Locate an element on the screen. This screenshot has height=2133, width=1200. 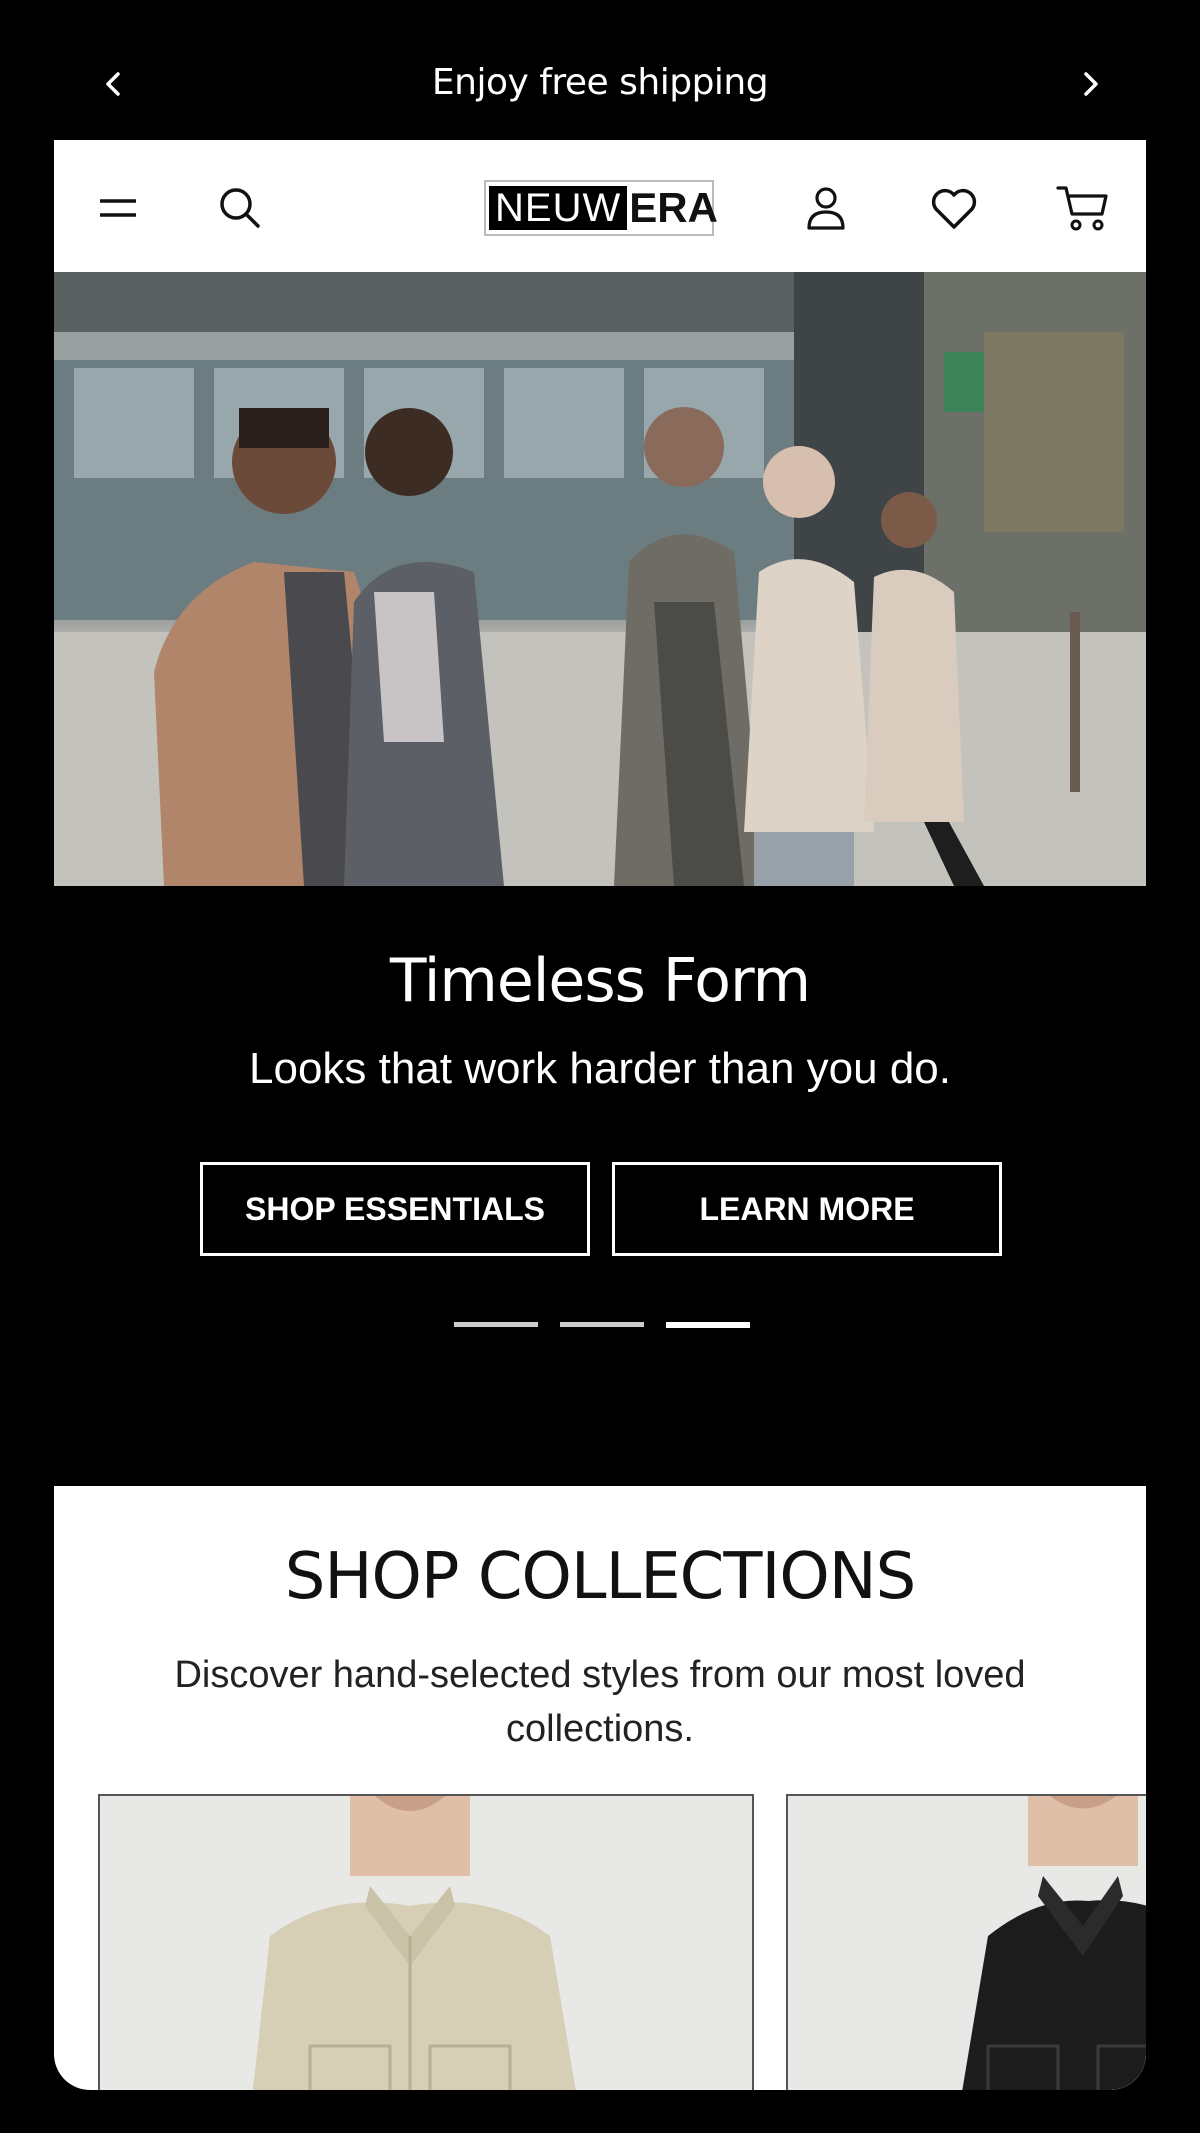
site-header: NEUW ERA is located at coordinates (600, 206).